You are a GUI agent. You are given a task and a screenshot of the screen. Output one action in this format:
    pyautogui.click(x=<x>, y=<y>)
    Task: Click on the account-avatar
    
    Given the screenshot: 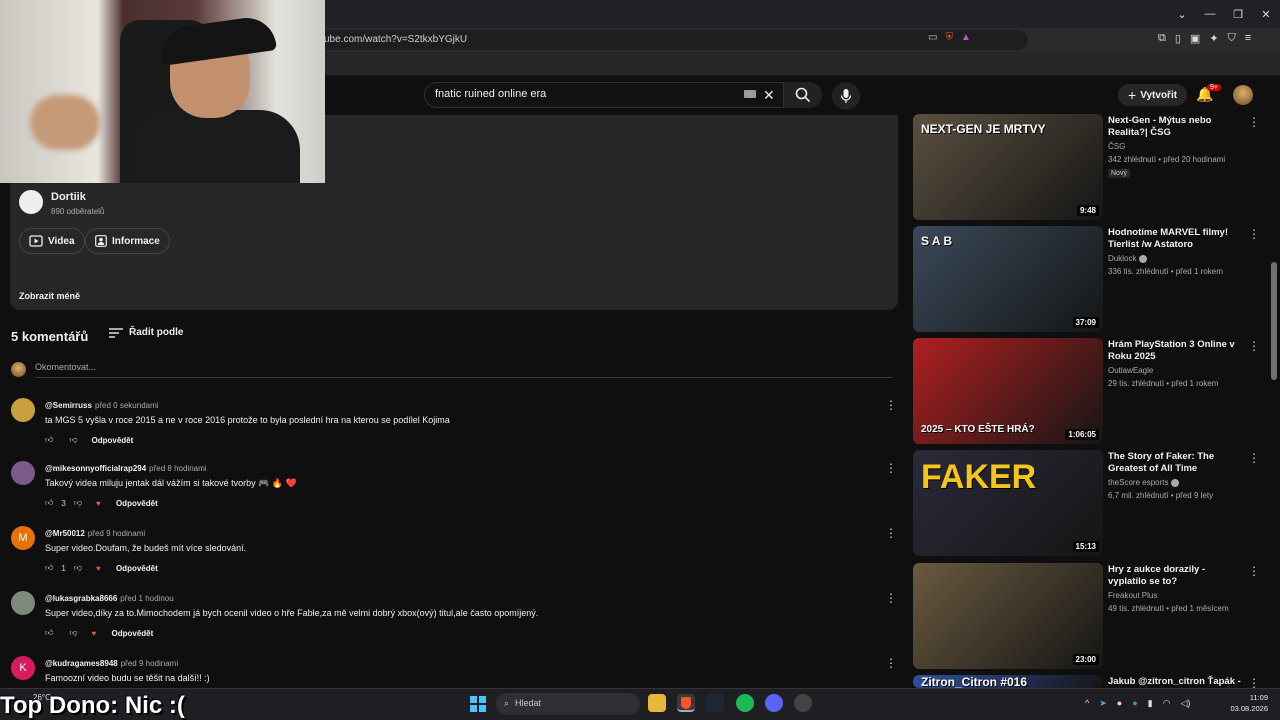 What is the action you would take?
    pyautogui.click(x=1243, y=95)
    